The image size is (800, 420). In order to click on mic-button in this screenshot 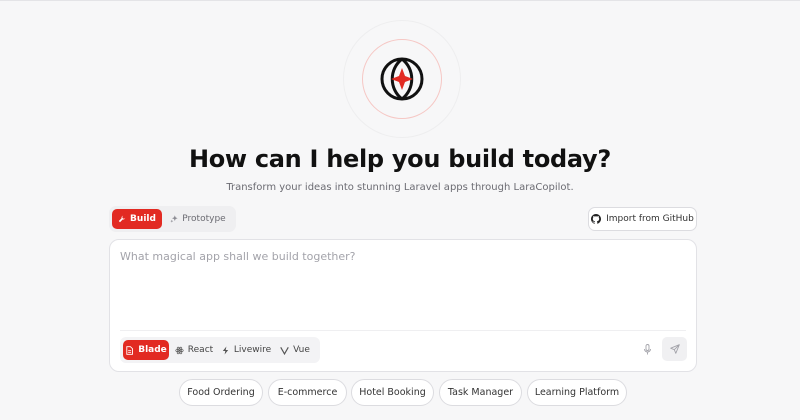, I will do `click(647, 349)`.